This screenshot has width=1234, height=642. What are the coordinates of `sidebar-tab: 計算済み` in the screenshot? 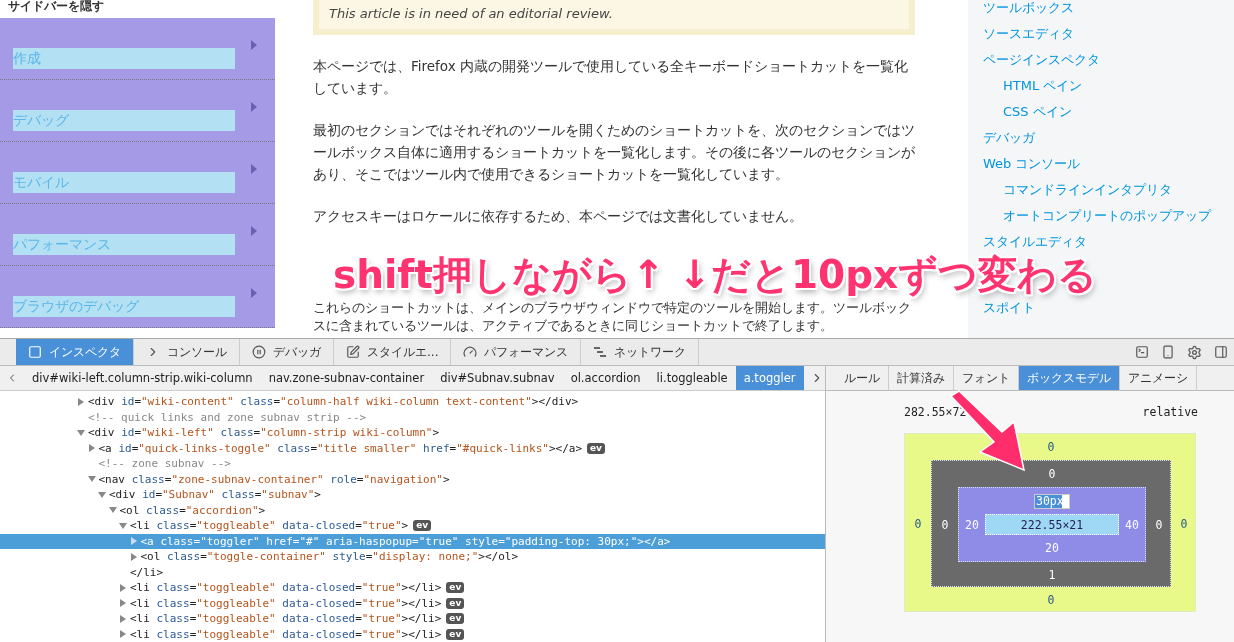 It's located at (921, 378).